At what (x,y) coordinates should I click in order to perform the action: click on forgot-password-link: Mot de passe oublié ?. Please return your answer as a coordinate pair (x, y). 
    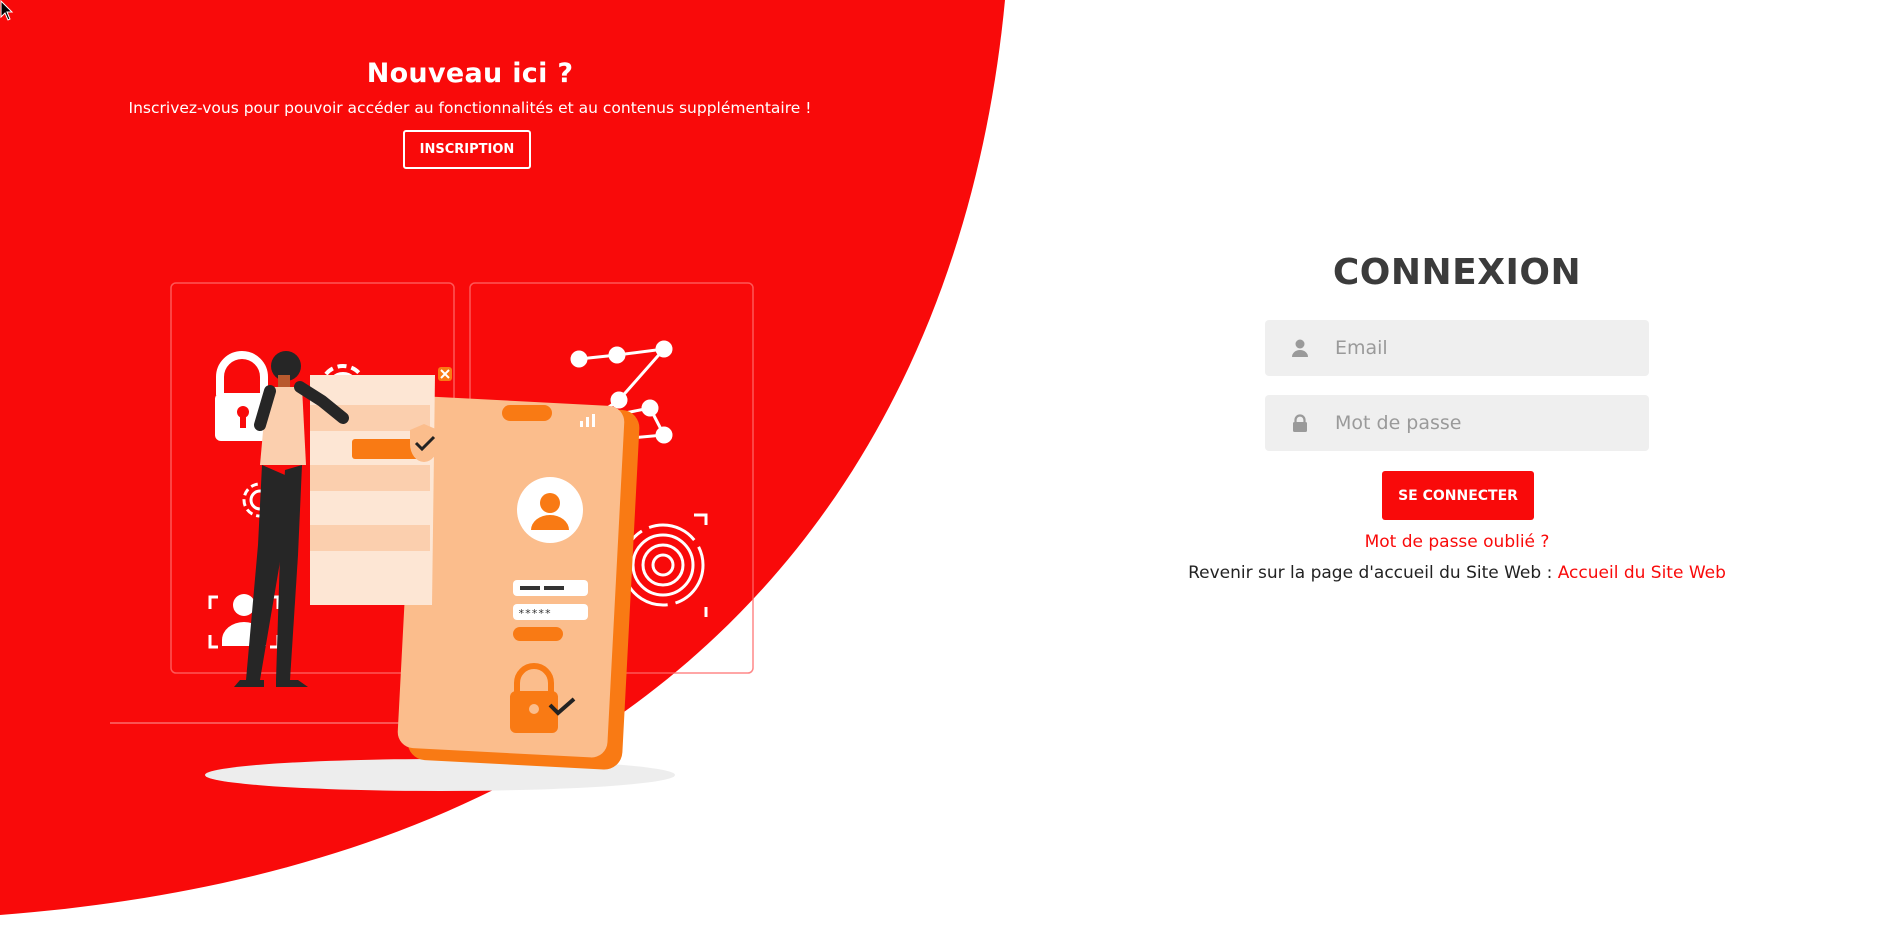
    Looking at the image, I should click on (1457, 542).